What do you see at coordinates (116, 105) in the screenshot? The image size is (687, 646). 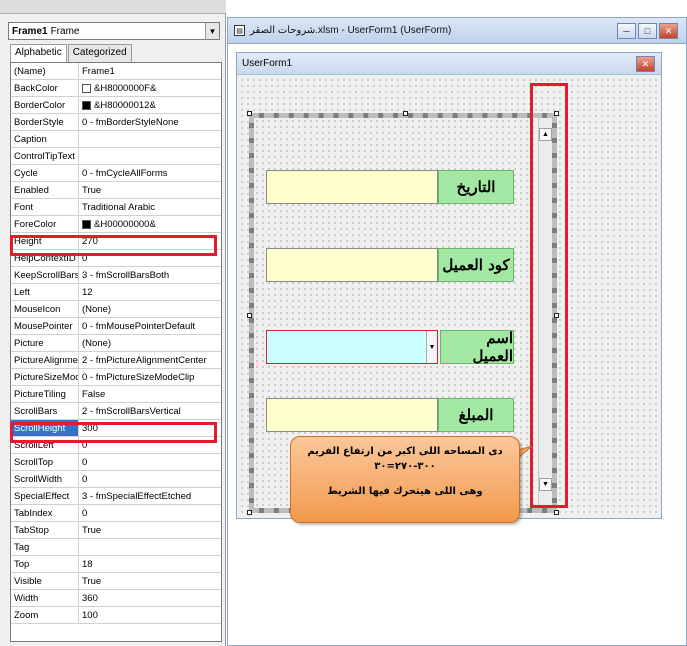 I see `property-row: BorderColor &H80000012&` at bounding box center [116, 105].